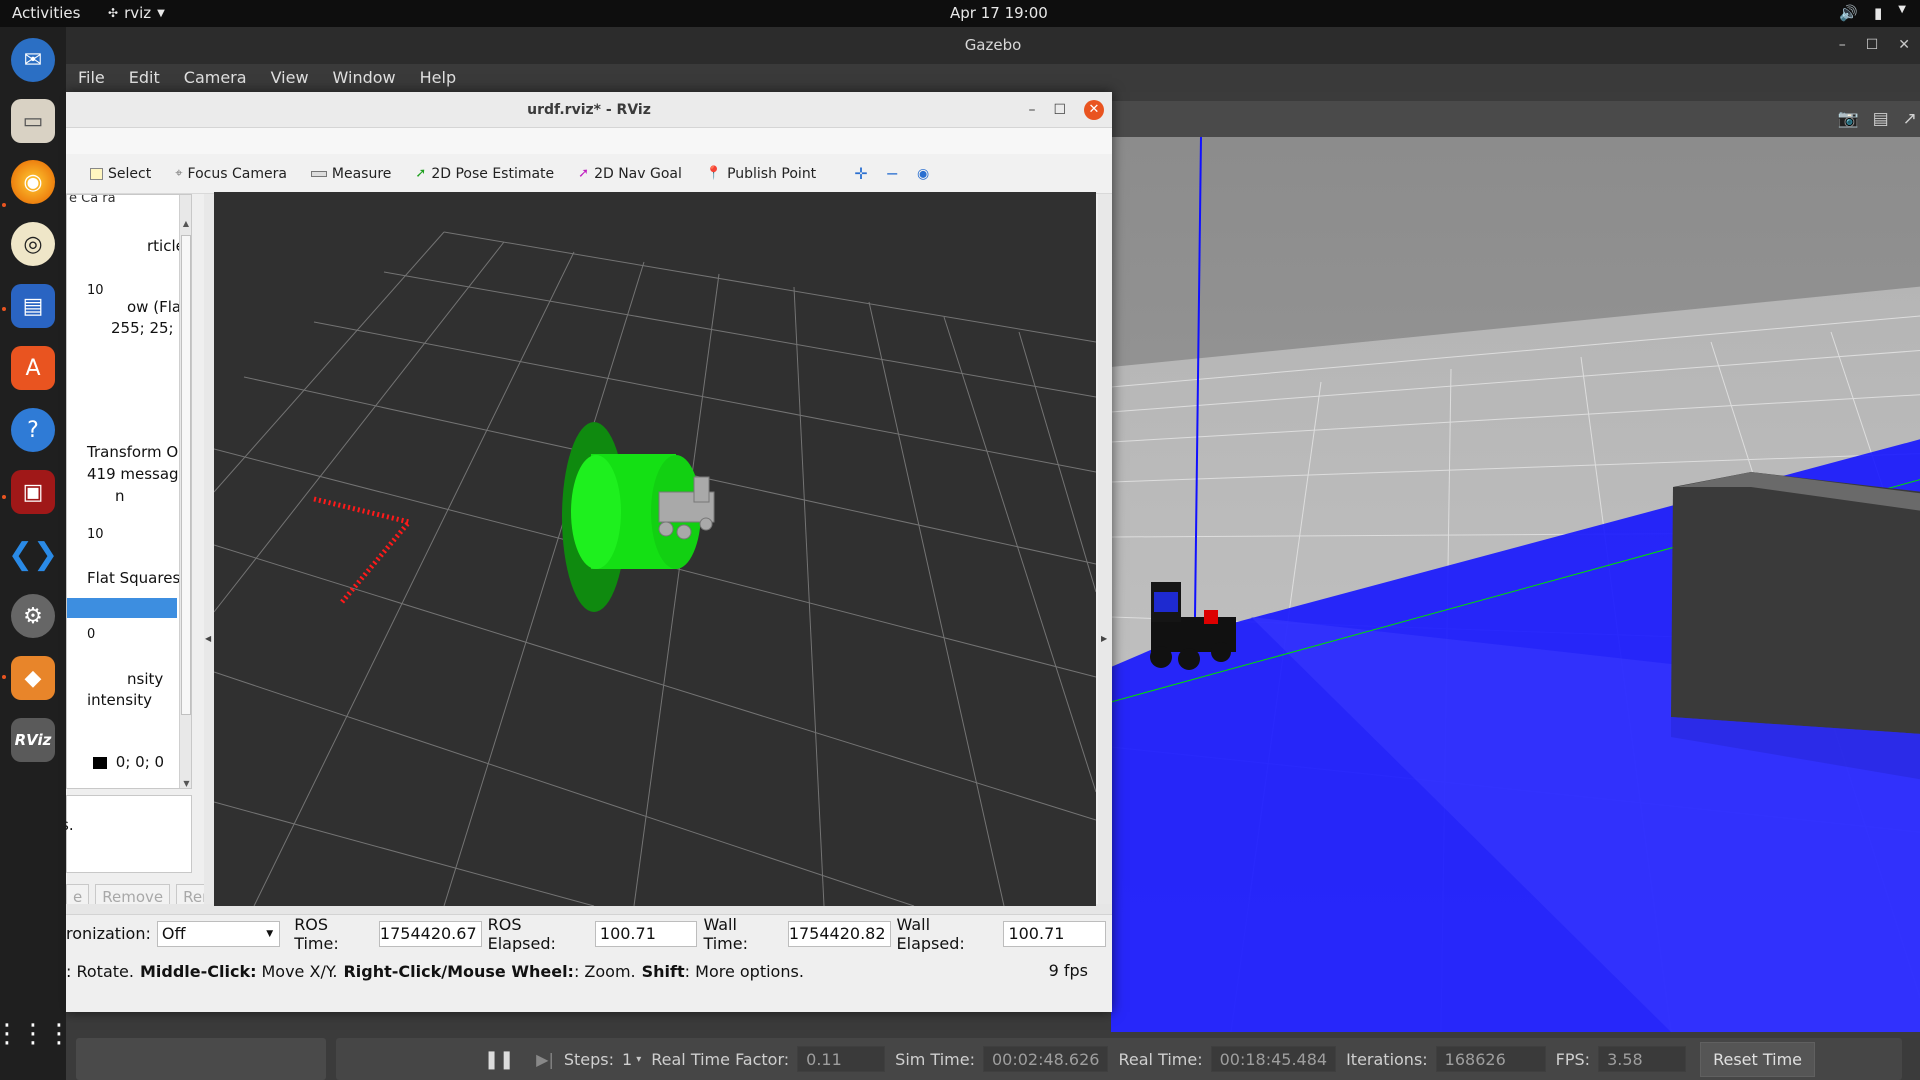 The image size is (1920, 1080). I want to click on gazebo-titlebar: Gazebo – ☐ ✕, so click(993, 45).